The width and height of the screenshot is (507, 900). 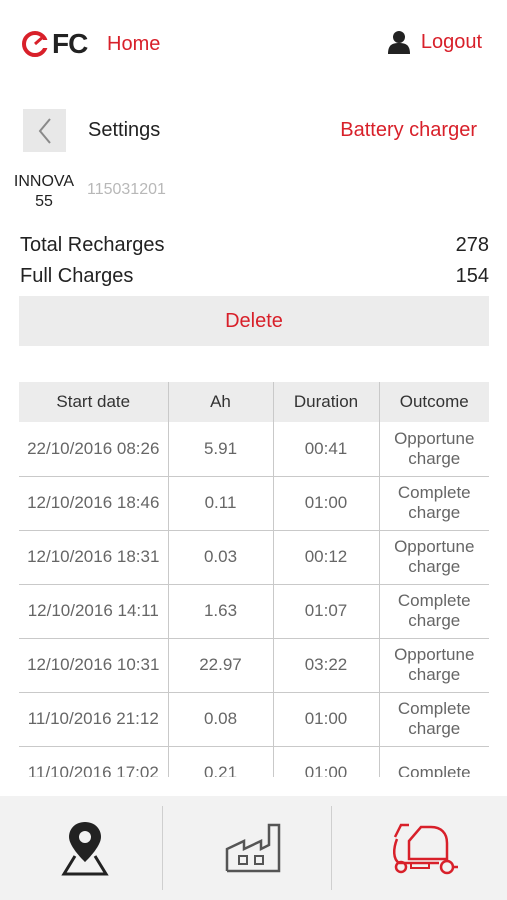 What do you see at coordinates (325, 611) in the screenshot?
I see `cell-duration: 01:07` at bounding box center [325, 611].